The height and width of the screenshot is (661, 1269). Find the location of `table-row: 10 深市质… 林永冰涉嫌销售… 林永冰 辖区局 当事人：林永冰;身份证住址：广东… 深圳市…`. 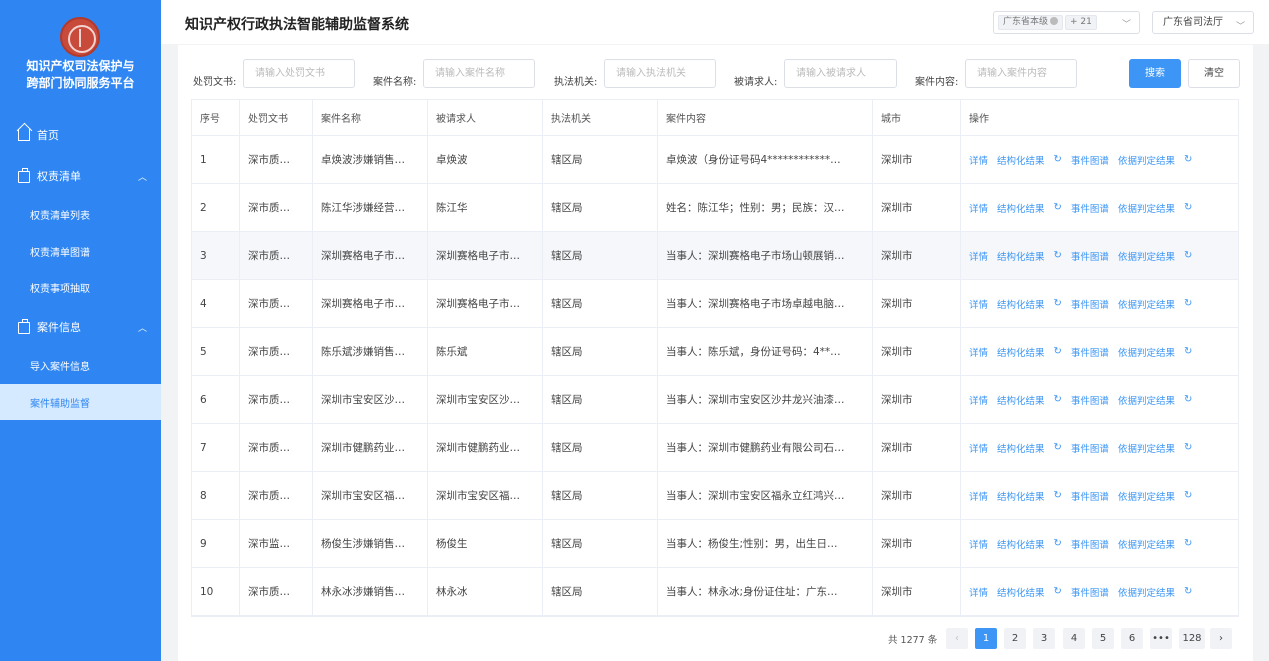

table-row: 10 深市质… 林永冰涉嫌销售… 林永冰 辖区局 当事人：林永冰;身份证住址：广东… 深圳市… is located at coordinates (715, 592).